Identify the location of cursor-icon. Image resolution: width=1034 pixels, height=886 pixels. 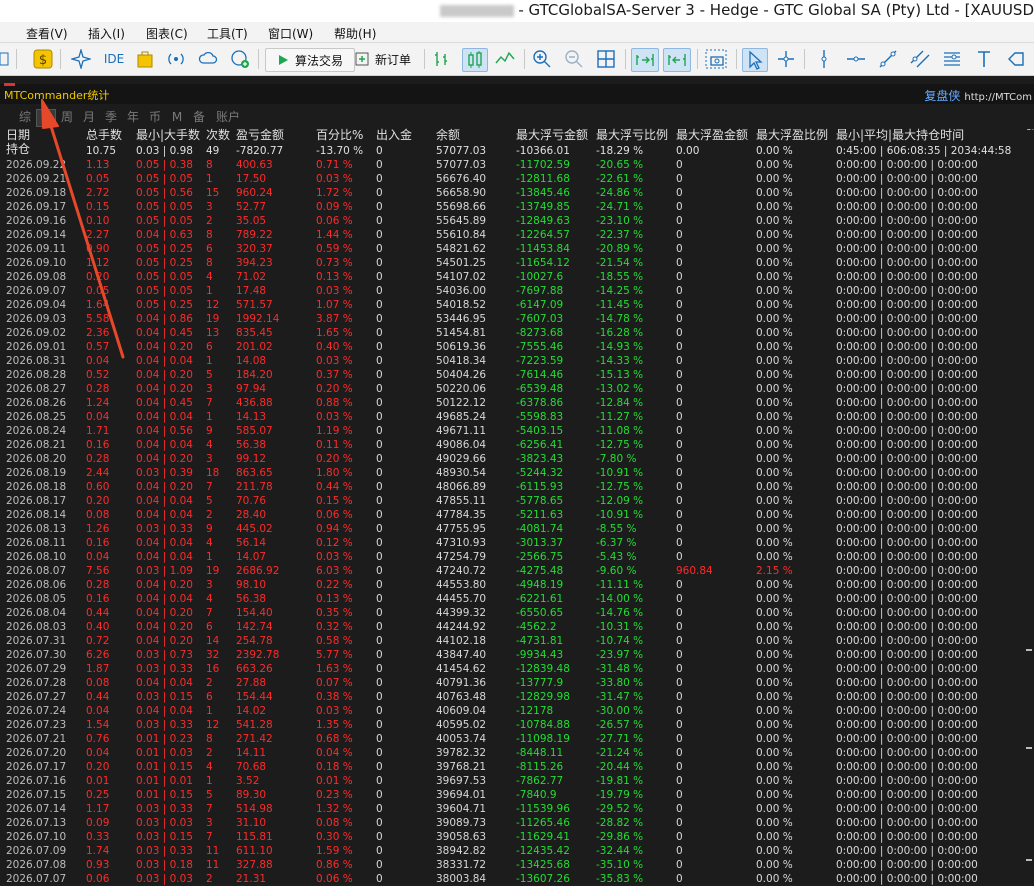
(755, 60).